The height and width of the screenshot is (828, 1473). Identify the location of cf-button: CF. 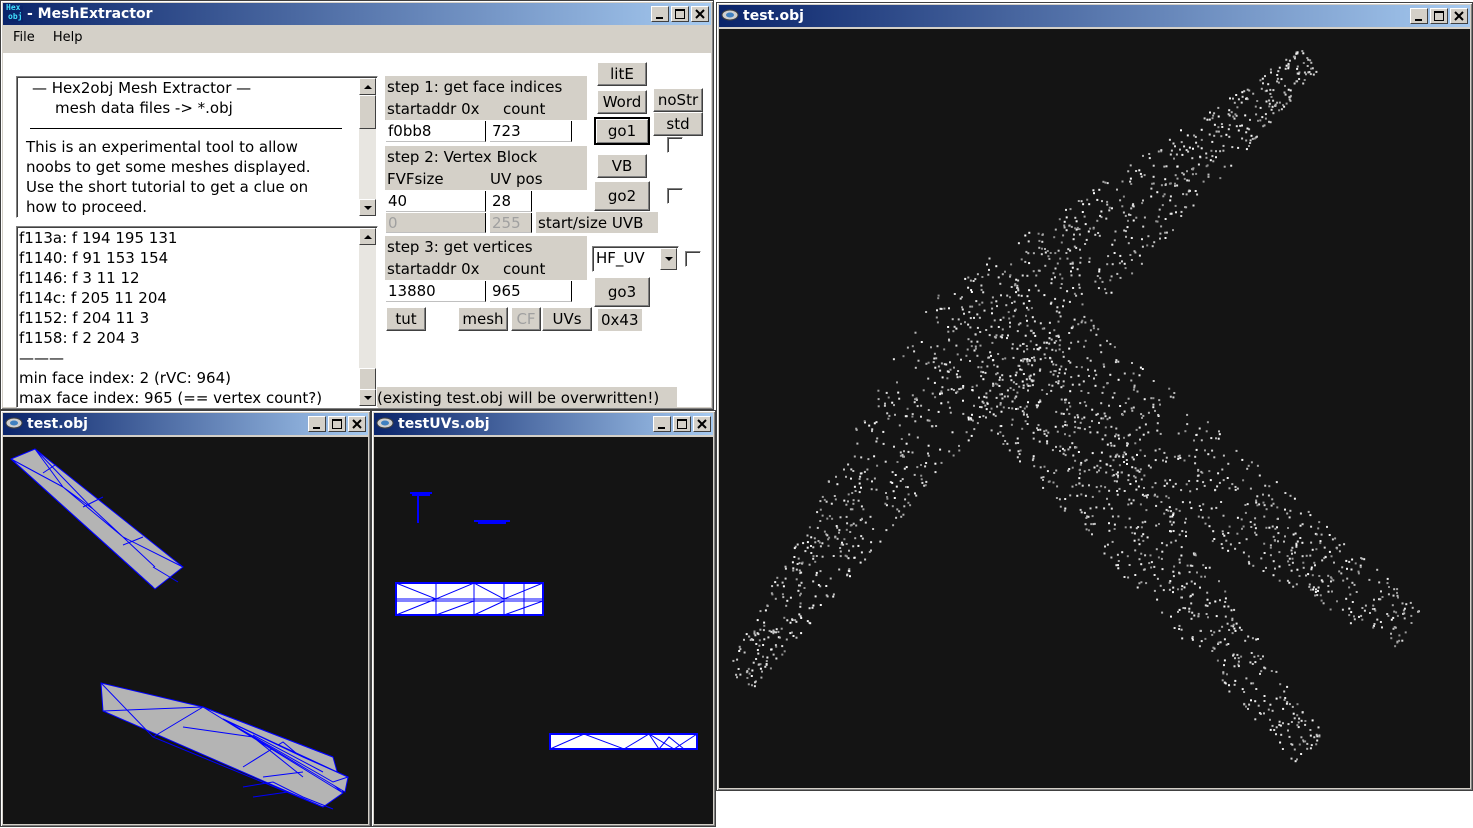
(526, 319).